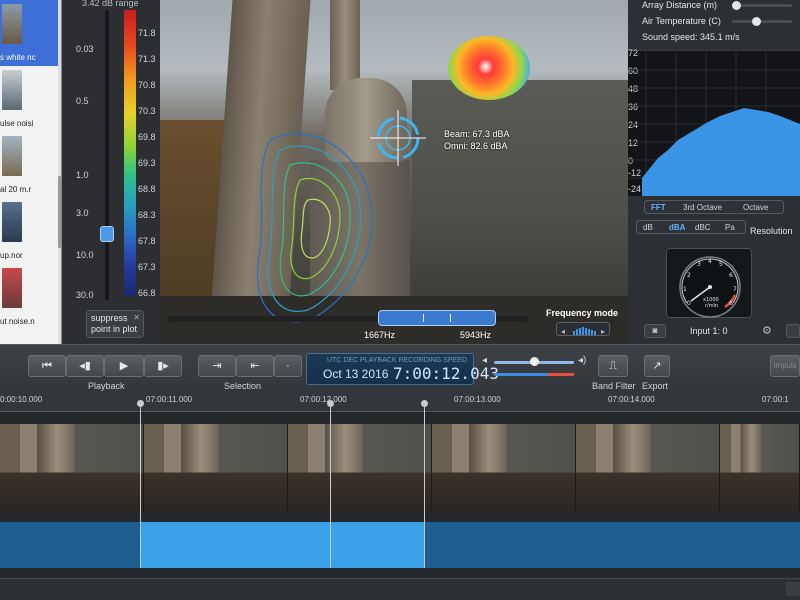 The image size is (800, 600). I want to click on video-thumbnail-strip, so click(400, 468).